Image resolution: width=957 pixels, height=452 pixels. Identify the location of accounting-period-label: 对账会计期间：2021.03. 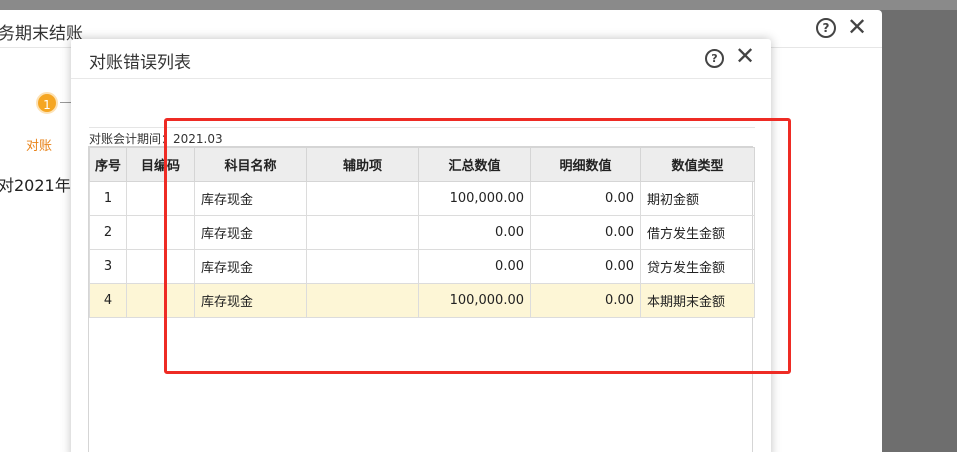
(156, 139).